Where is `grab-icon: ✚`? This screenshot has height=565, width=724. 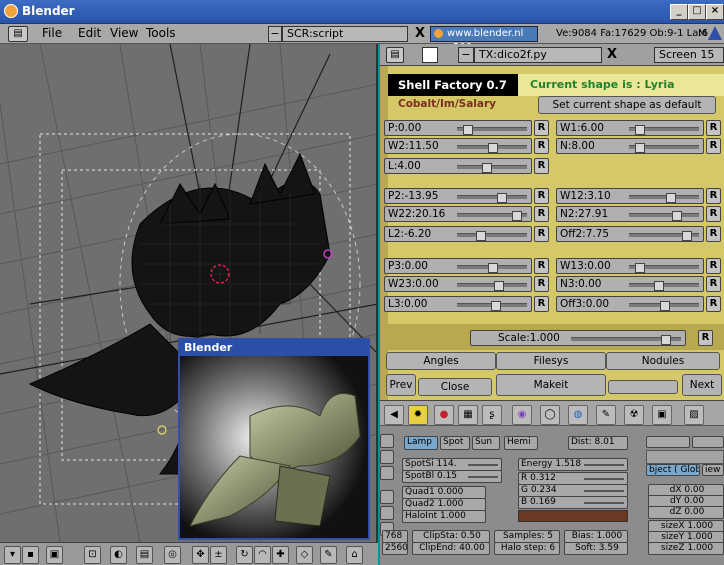
grab-icon: ✚ is located at coordinates (280, 555).